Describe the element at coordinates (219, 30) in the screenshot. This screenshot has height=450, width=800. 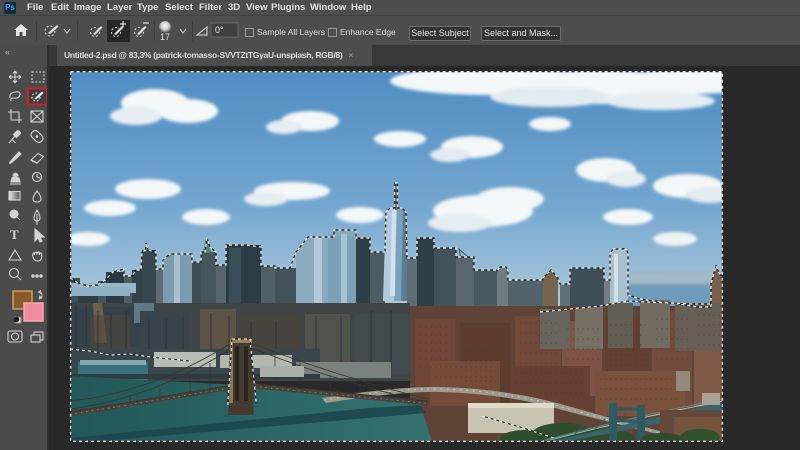
I see `svg-text: 0°` at that location.